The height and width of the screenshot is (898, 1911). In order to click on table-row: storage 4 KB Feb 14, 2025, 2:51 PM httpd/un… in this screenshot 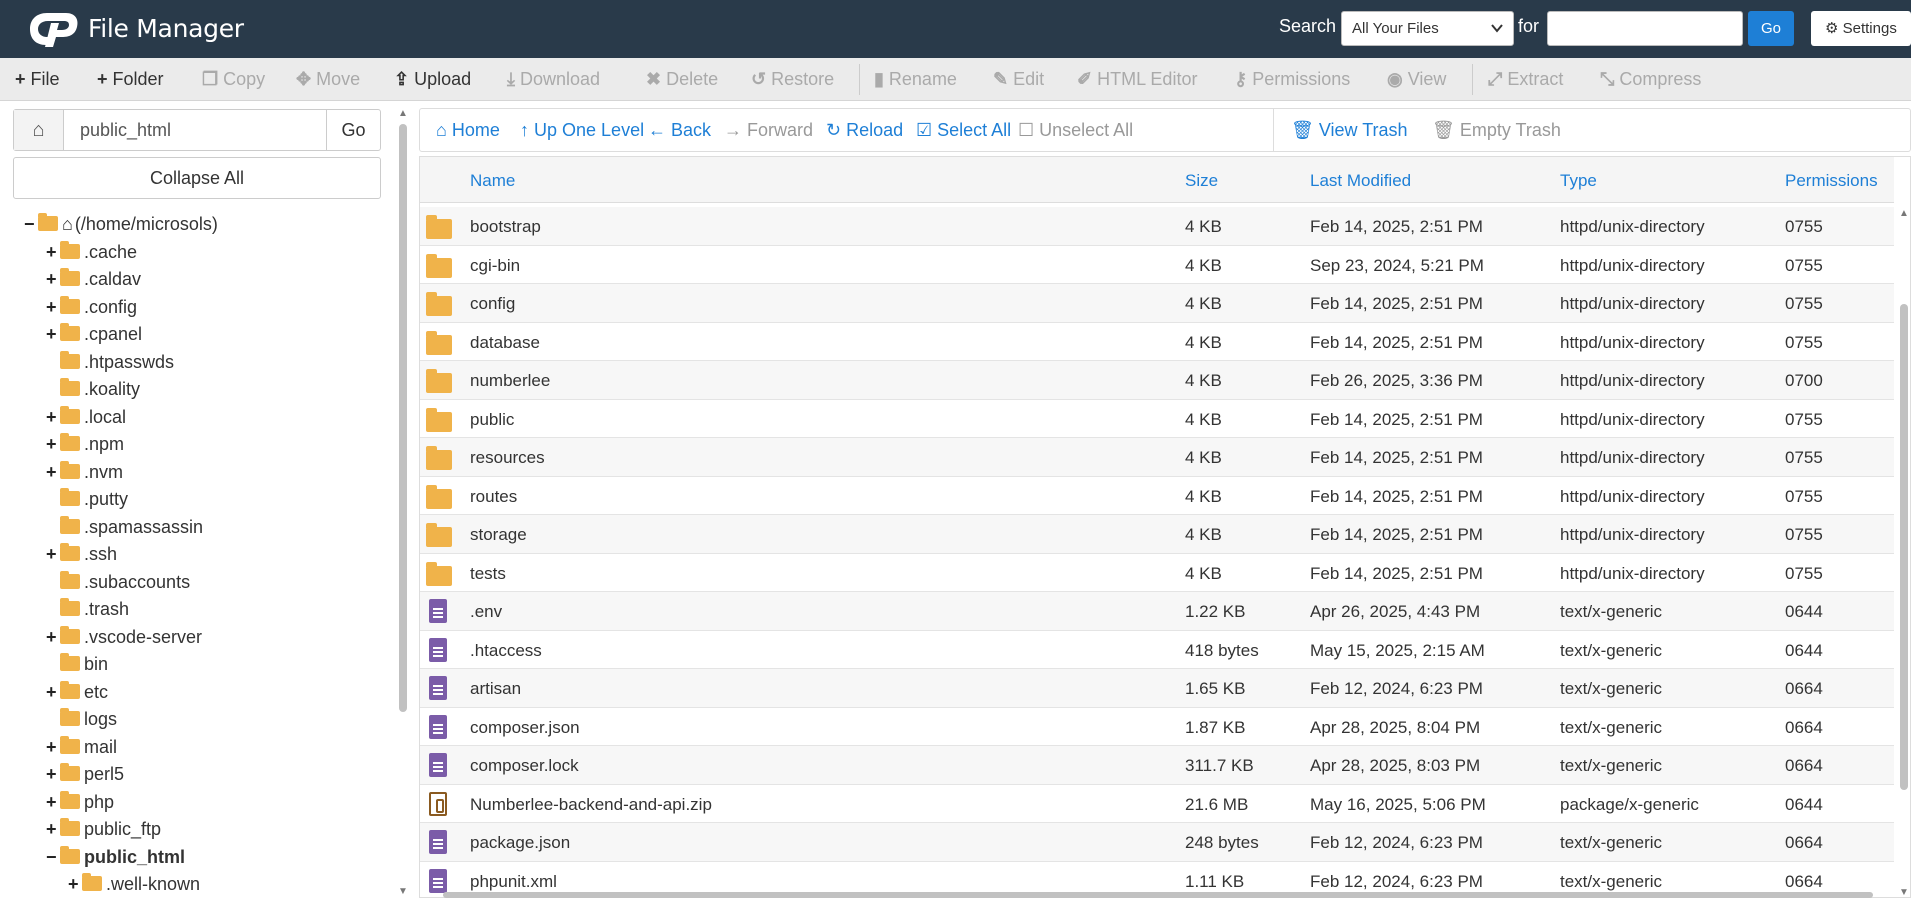, I will do `click(1157, 534)`.